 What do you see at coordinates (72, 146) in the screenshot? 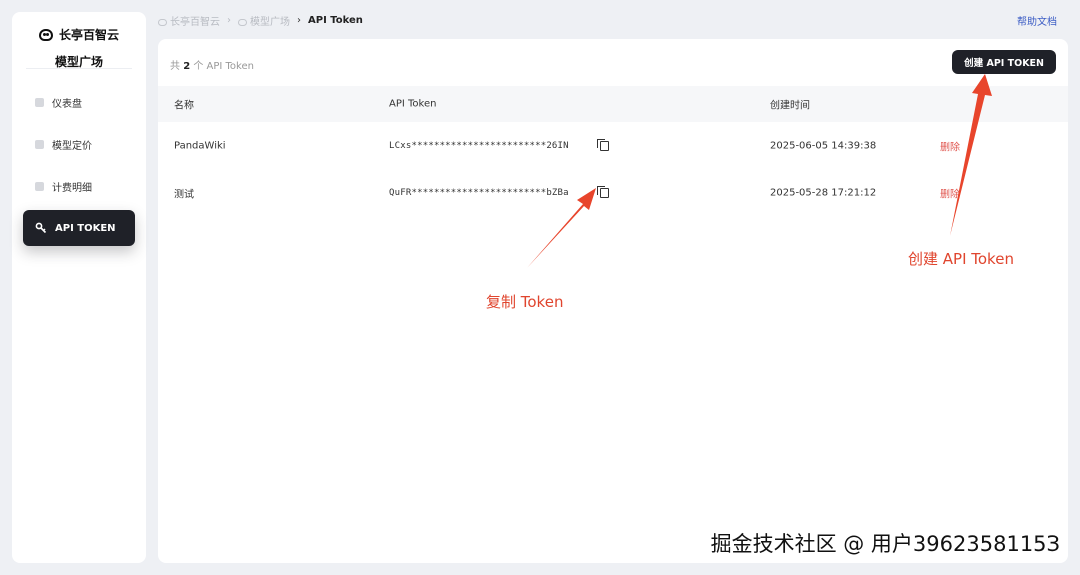
I see `sidebar-item-label: 模型定价` at bounding box center [72, 146].